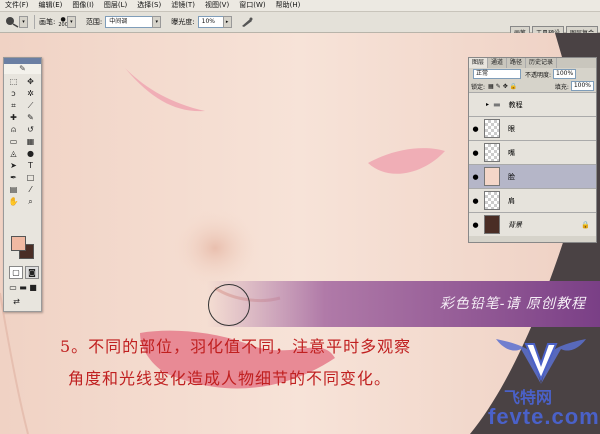 This screenshot has width=600, height=434. Describe the element at coordinates (13, 141) in the screenshot. I see `eraser-icon: ▭` at that location.